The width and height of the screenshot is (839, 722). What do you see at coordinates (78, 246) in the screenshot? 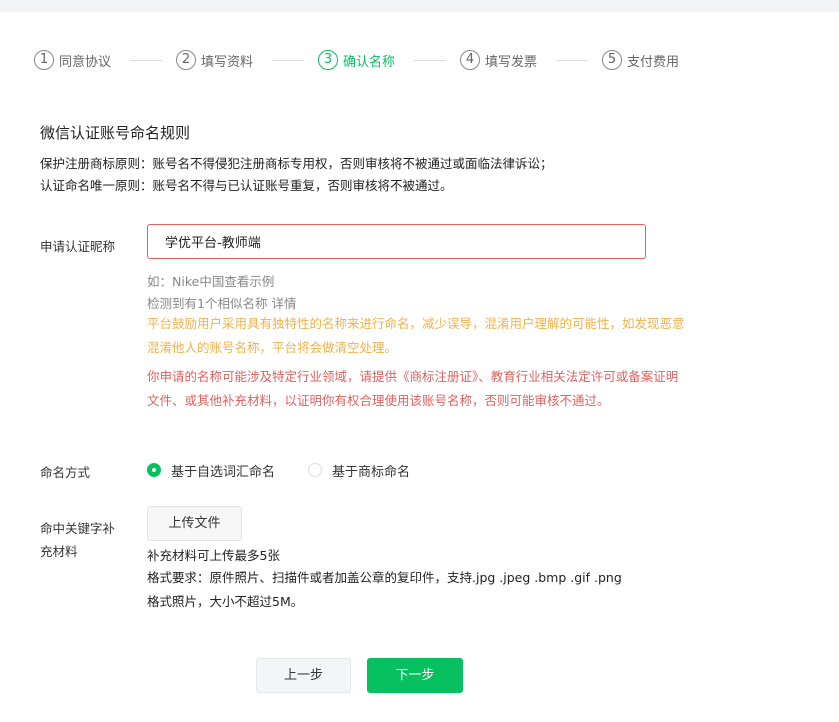
I see `nickname-label: 申请认证昵称` at bounding box center [78, 246].